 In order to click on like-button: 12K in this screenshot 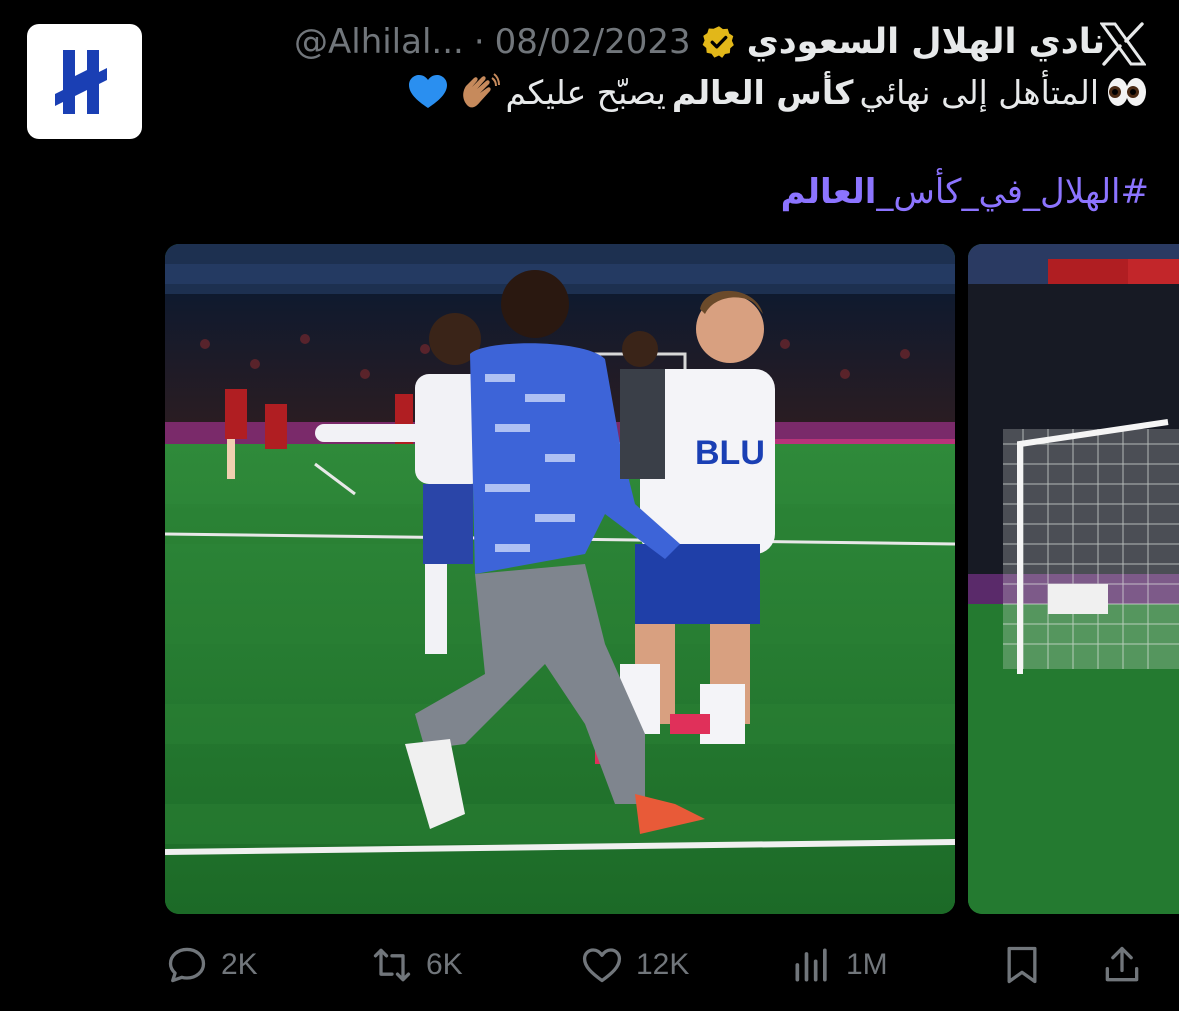, I will do `click(634, 965)`.